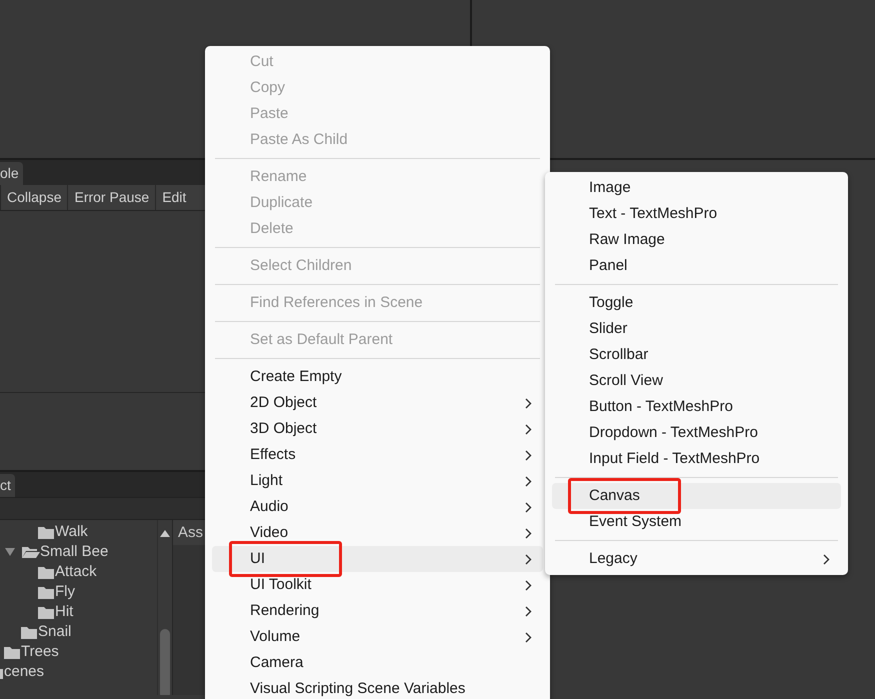  Describe the element at coordinates (377, 403) in the screenshot. I see `menu-item: 2D Object` at that location.